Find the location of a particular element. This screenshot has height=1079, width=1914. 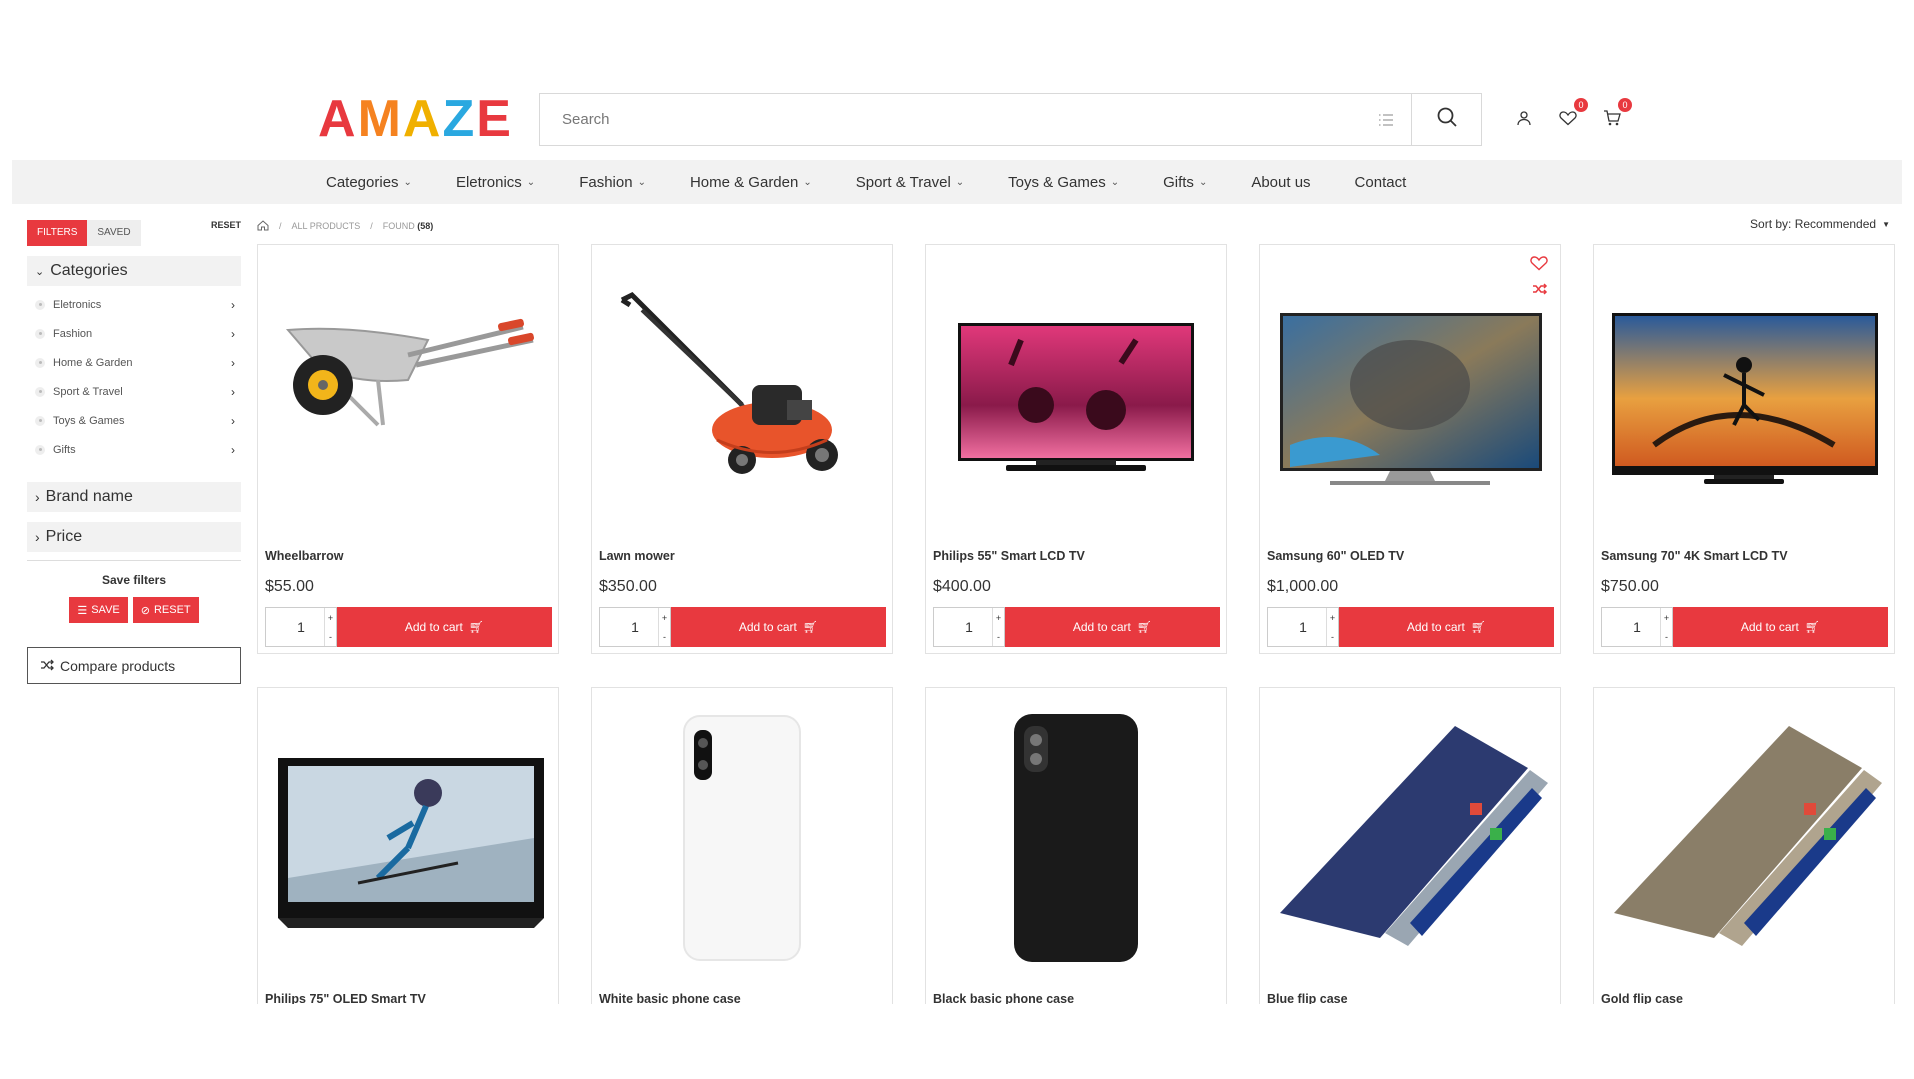

product-card: White basic phone case is located at coordinates (742, 845).